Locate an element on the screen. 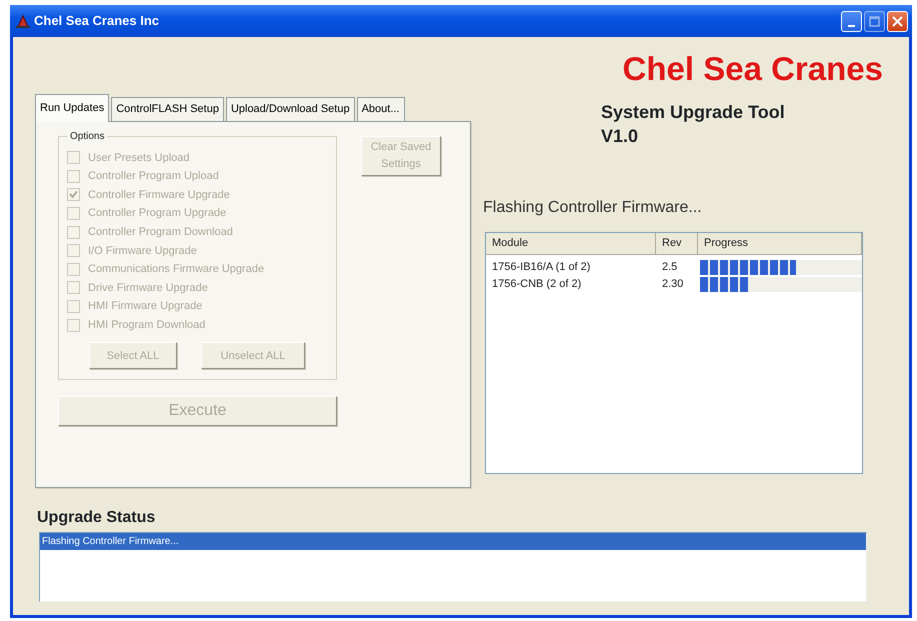 The image size is (917, 621). window-title: Chel Sea Cranes Inc is located at coordinates (96, 21).